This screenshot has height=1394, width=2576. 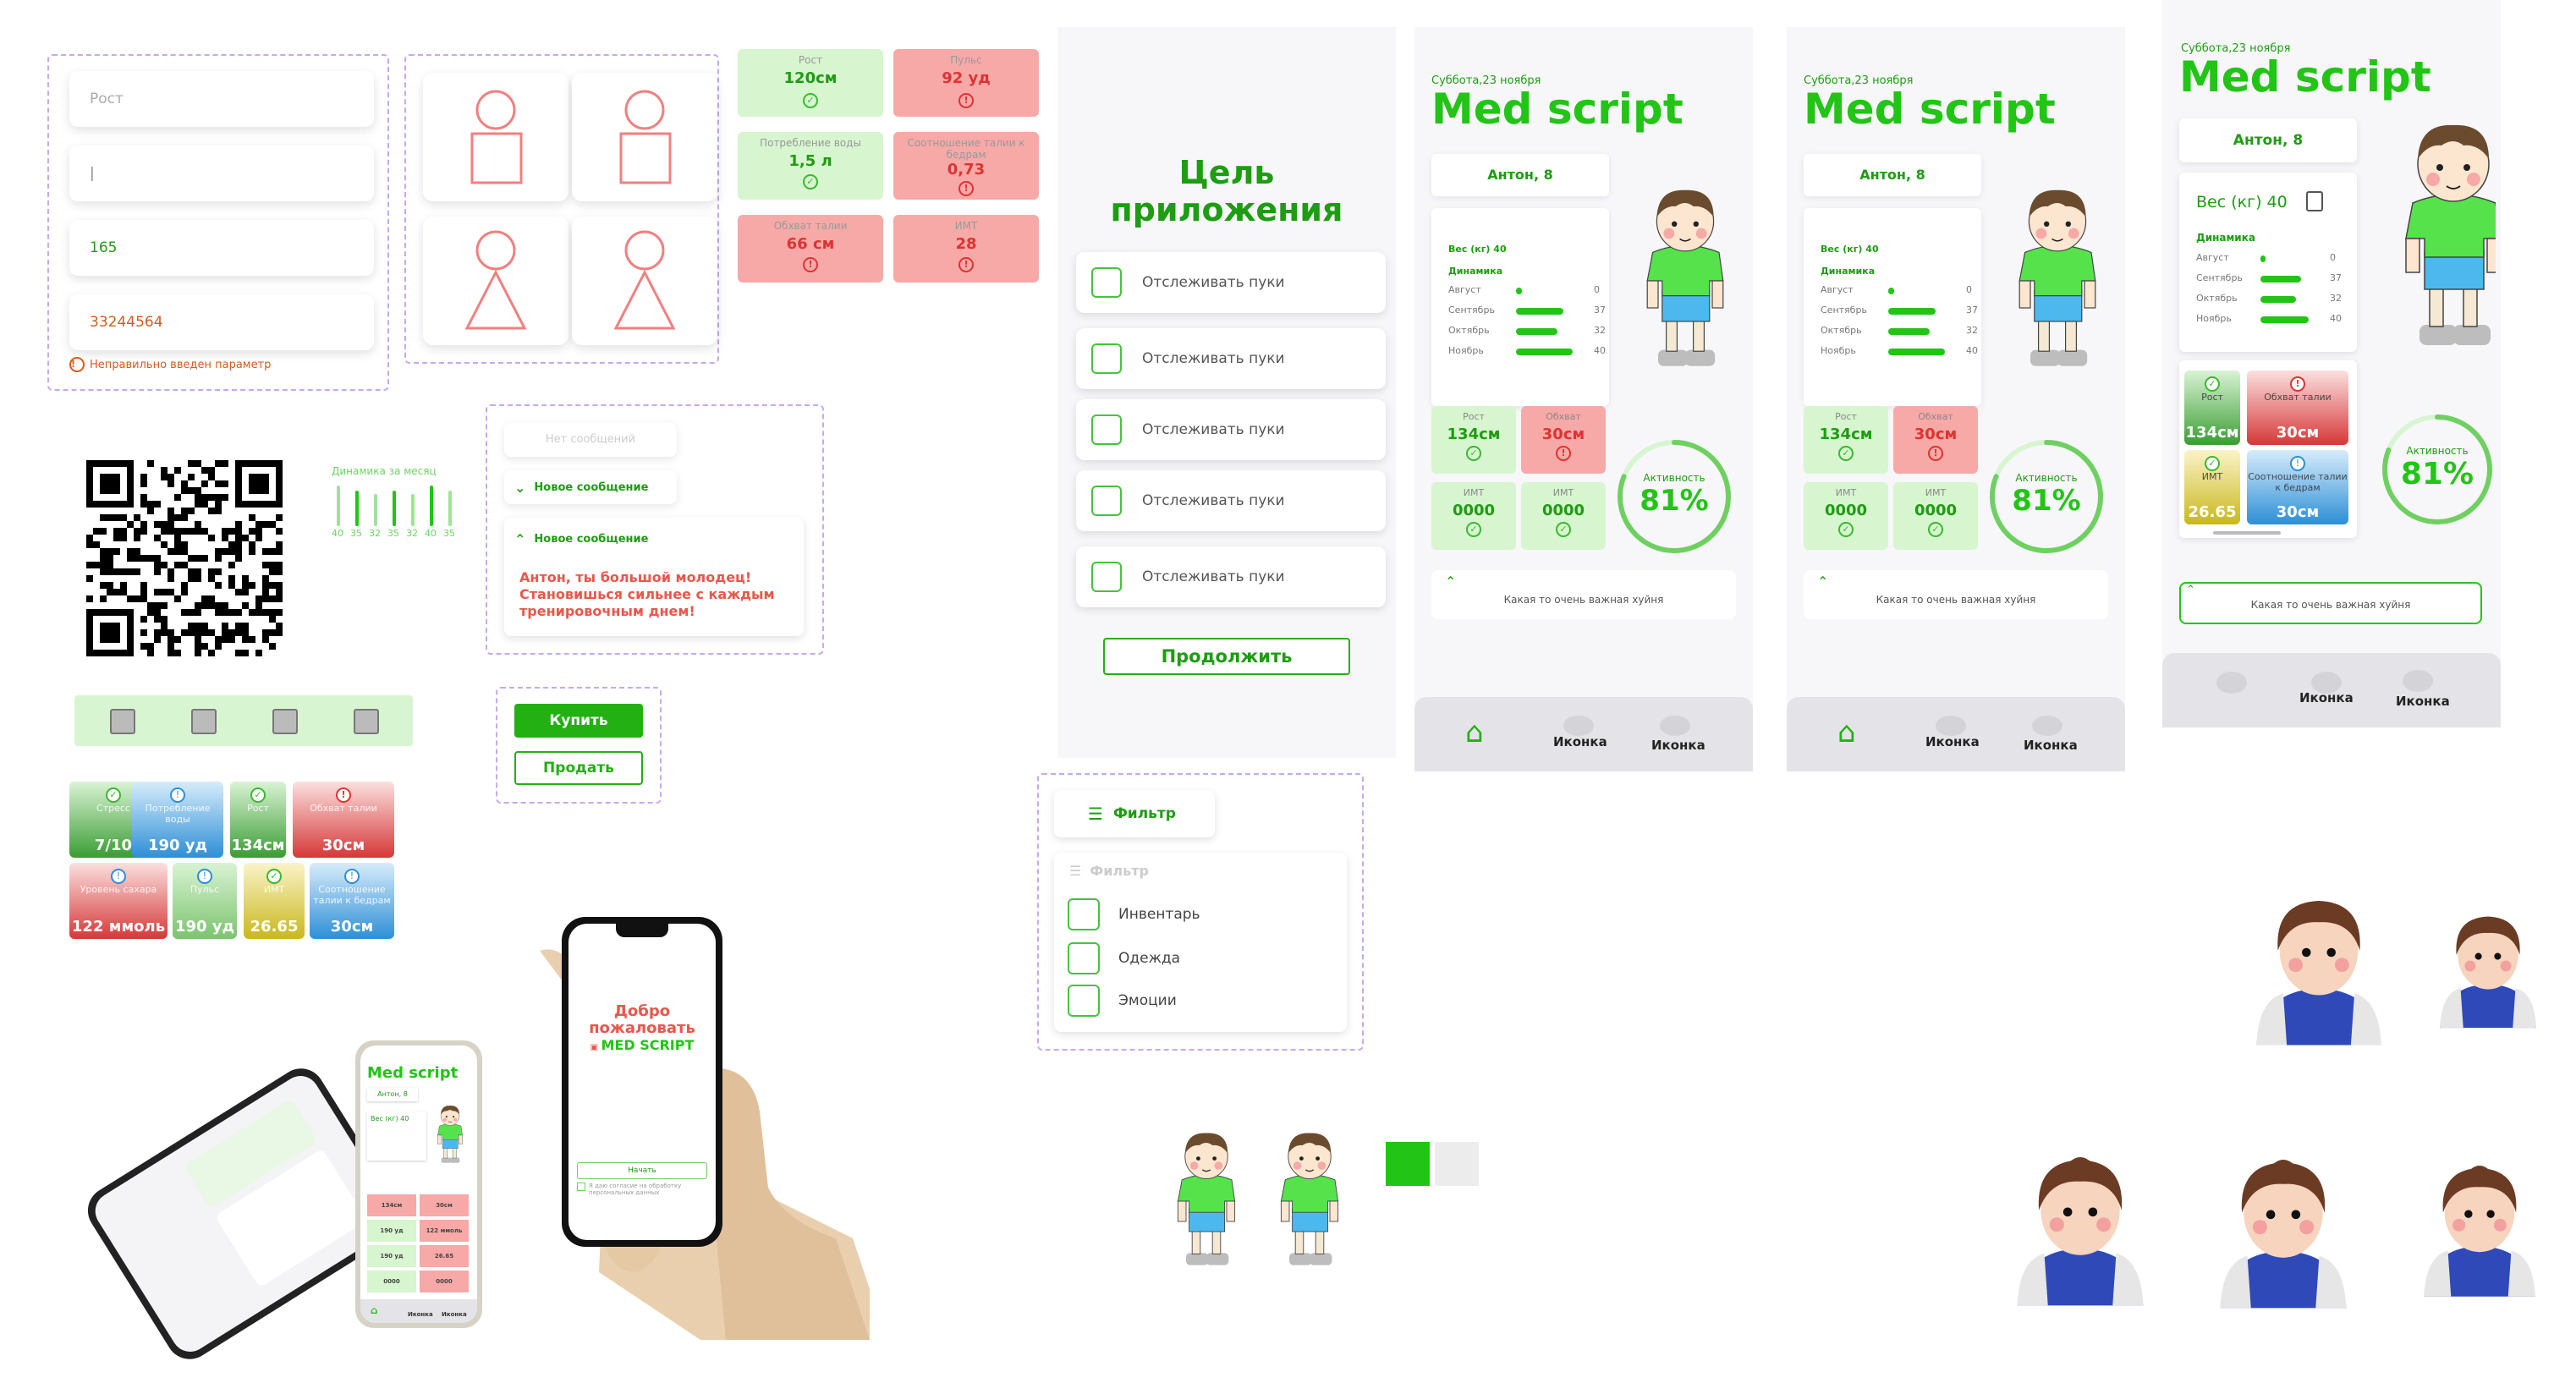 I want to click on grad-card-bmi: ✓ ИМТ 26.65, so click(x=274, y=901).